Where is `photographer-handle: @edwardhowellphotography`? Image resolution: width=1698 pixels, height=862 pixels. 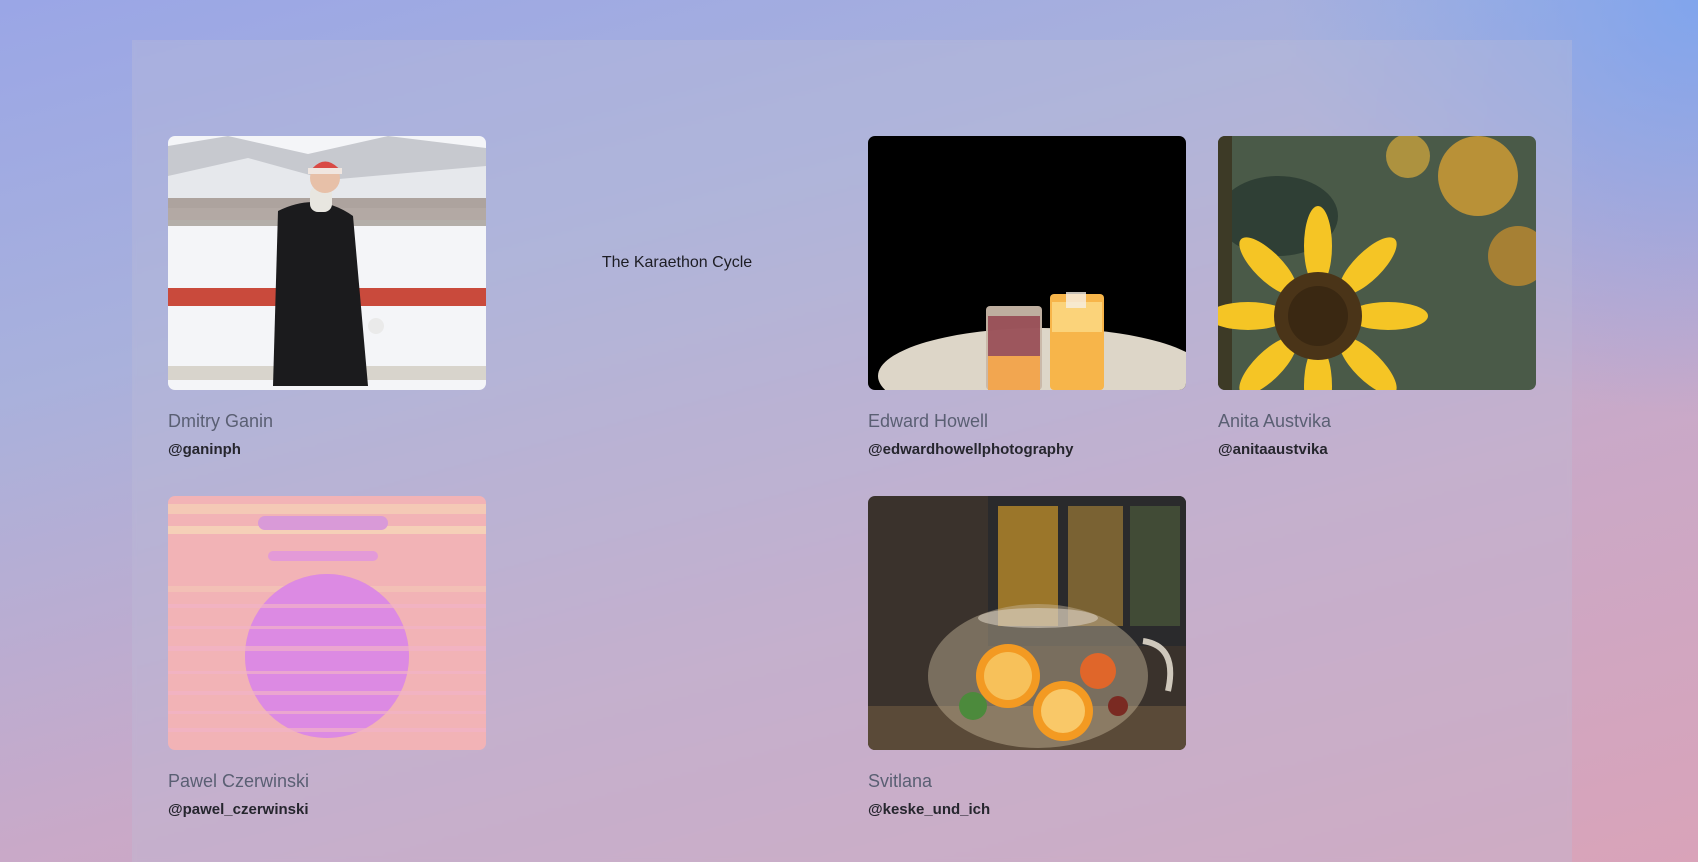 photographer-handle: @edwardhowellphotography is located at coordinates (1027, 450).